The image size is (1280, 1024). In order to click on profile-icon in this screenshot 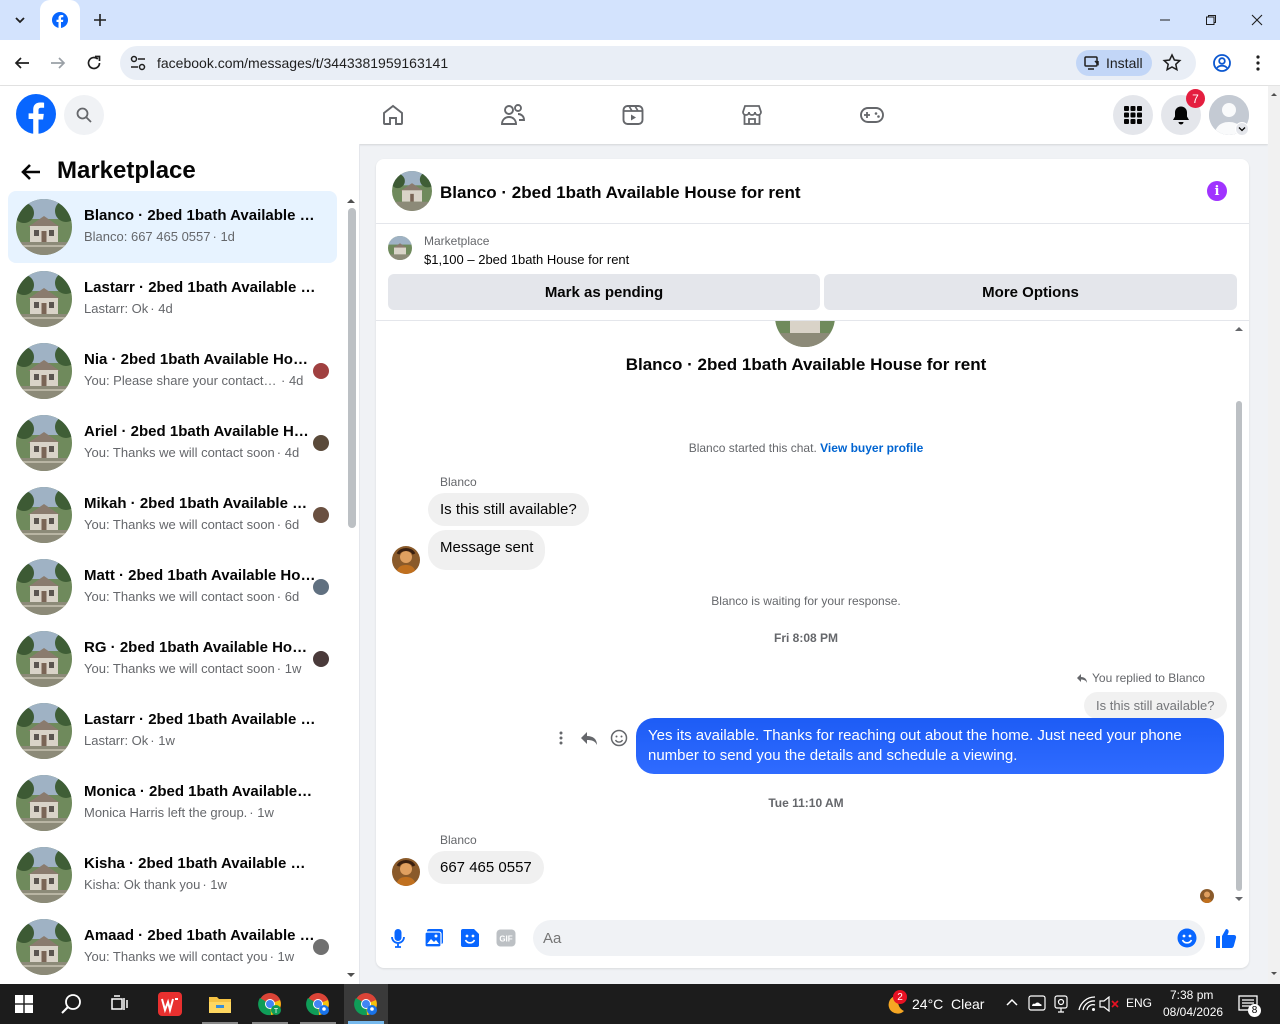, I will do `click(1222, 63)`.